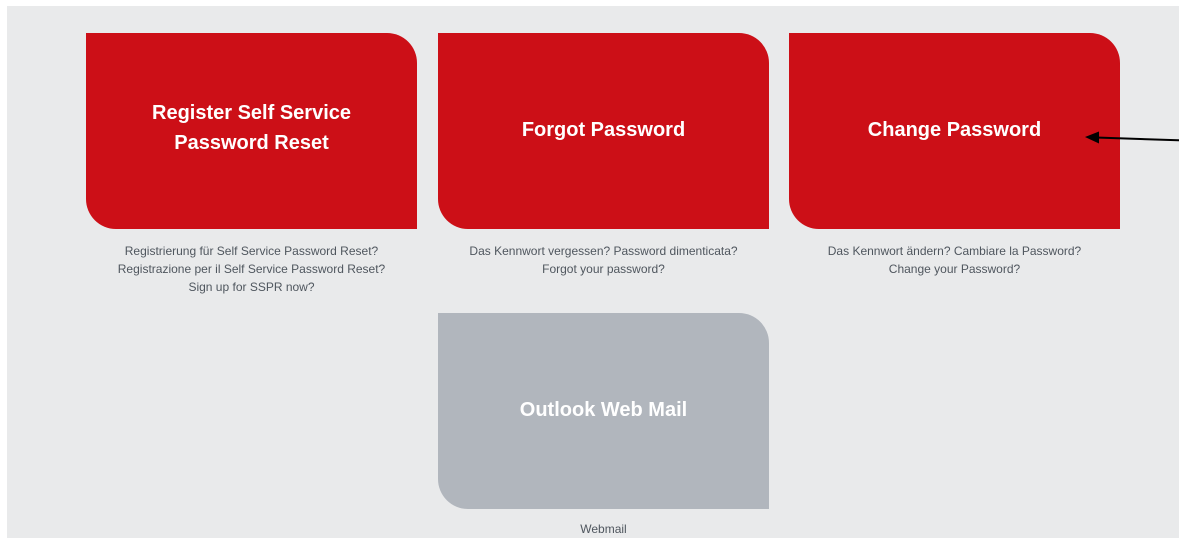  Describe the element at coordinates (251, 128) in the screenshot. I see `register-sspr-title: Register Self Service Password Reset` at that location.